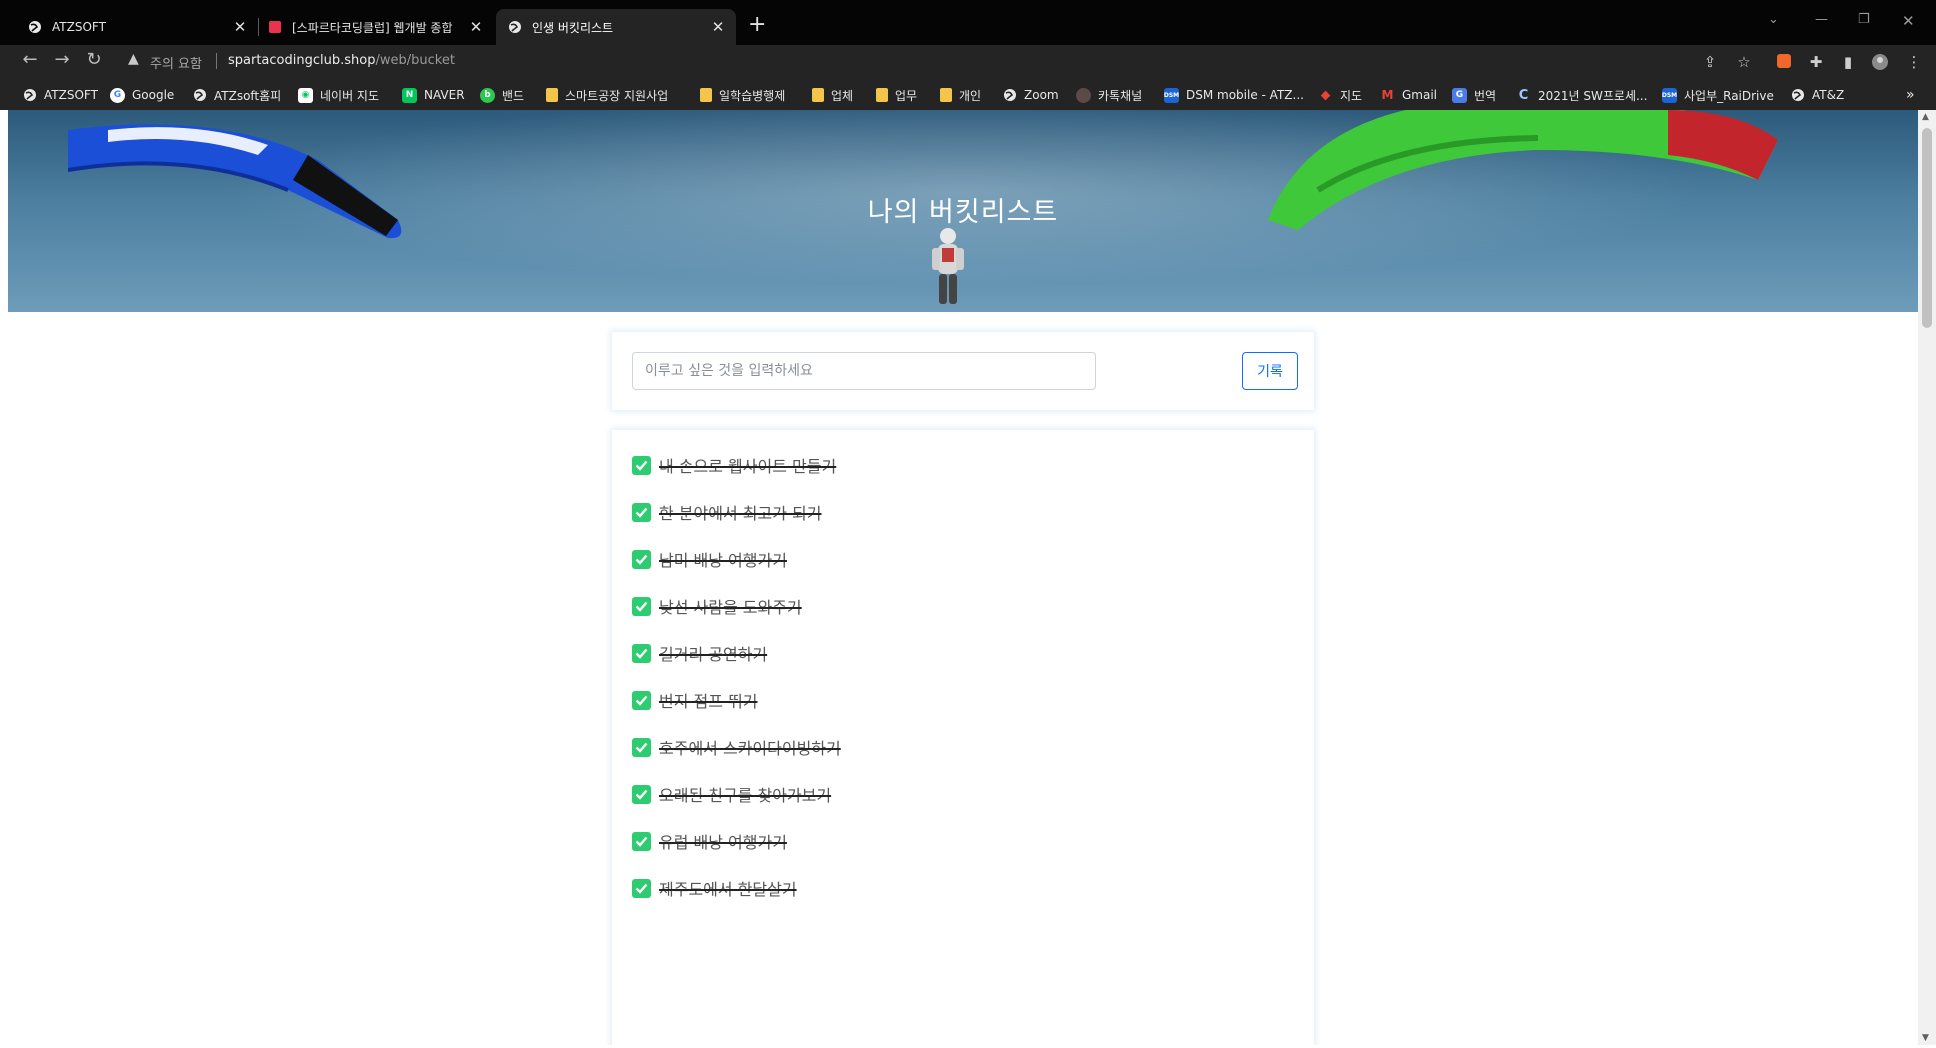 This screenshot has width=1936, height=1048. What do you see at coordinates (216, 61) in the screenshot?
I see `address-divider` at bounding box center [216, 61].